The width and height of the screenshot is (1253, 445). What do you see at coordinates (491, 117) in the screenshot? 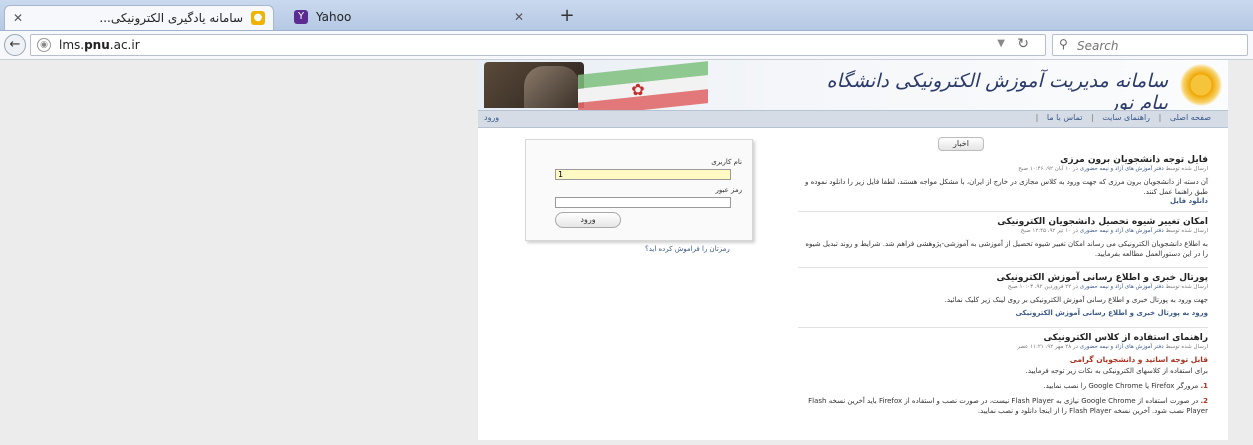
I see `nav-login-link: ورود` at bounding box center [491, 117].